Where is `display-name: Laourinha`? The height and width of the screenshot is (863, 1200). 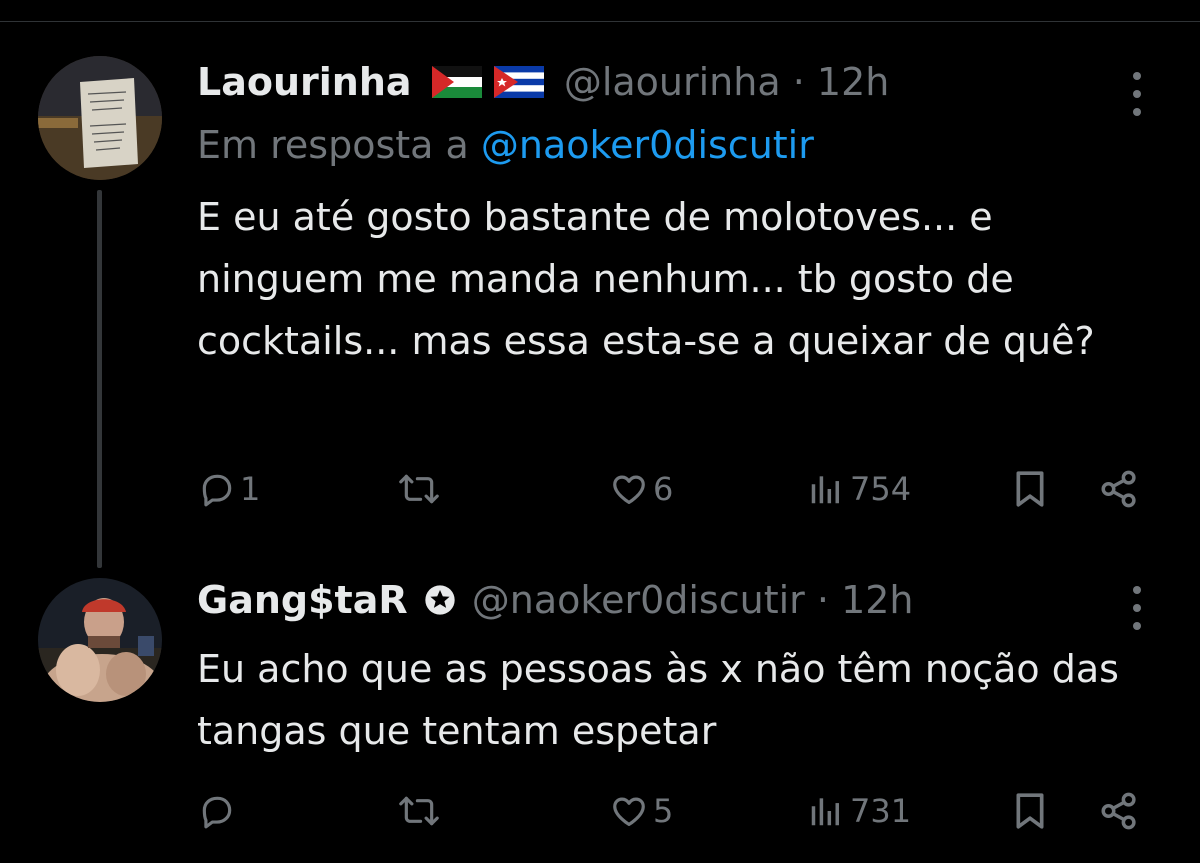 display-name: Laourinha is located at coordinates (304, 82).